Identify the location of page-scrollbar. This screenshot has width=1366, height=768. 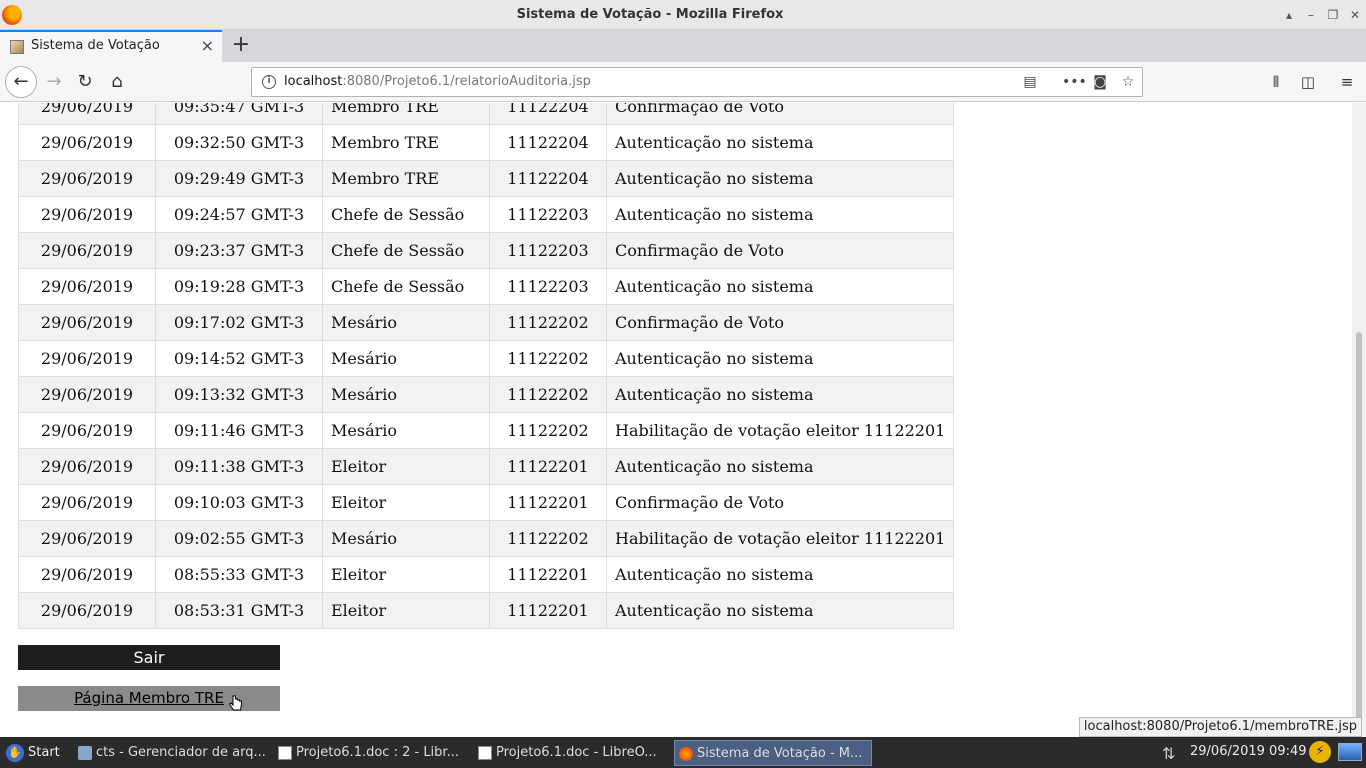
(1359, 420).